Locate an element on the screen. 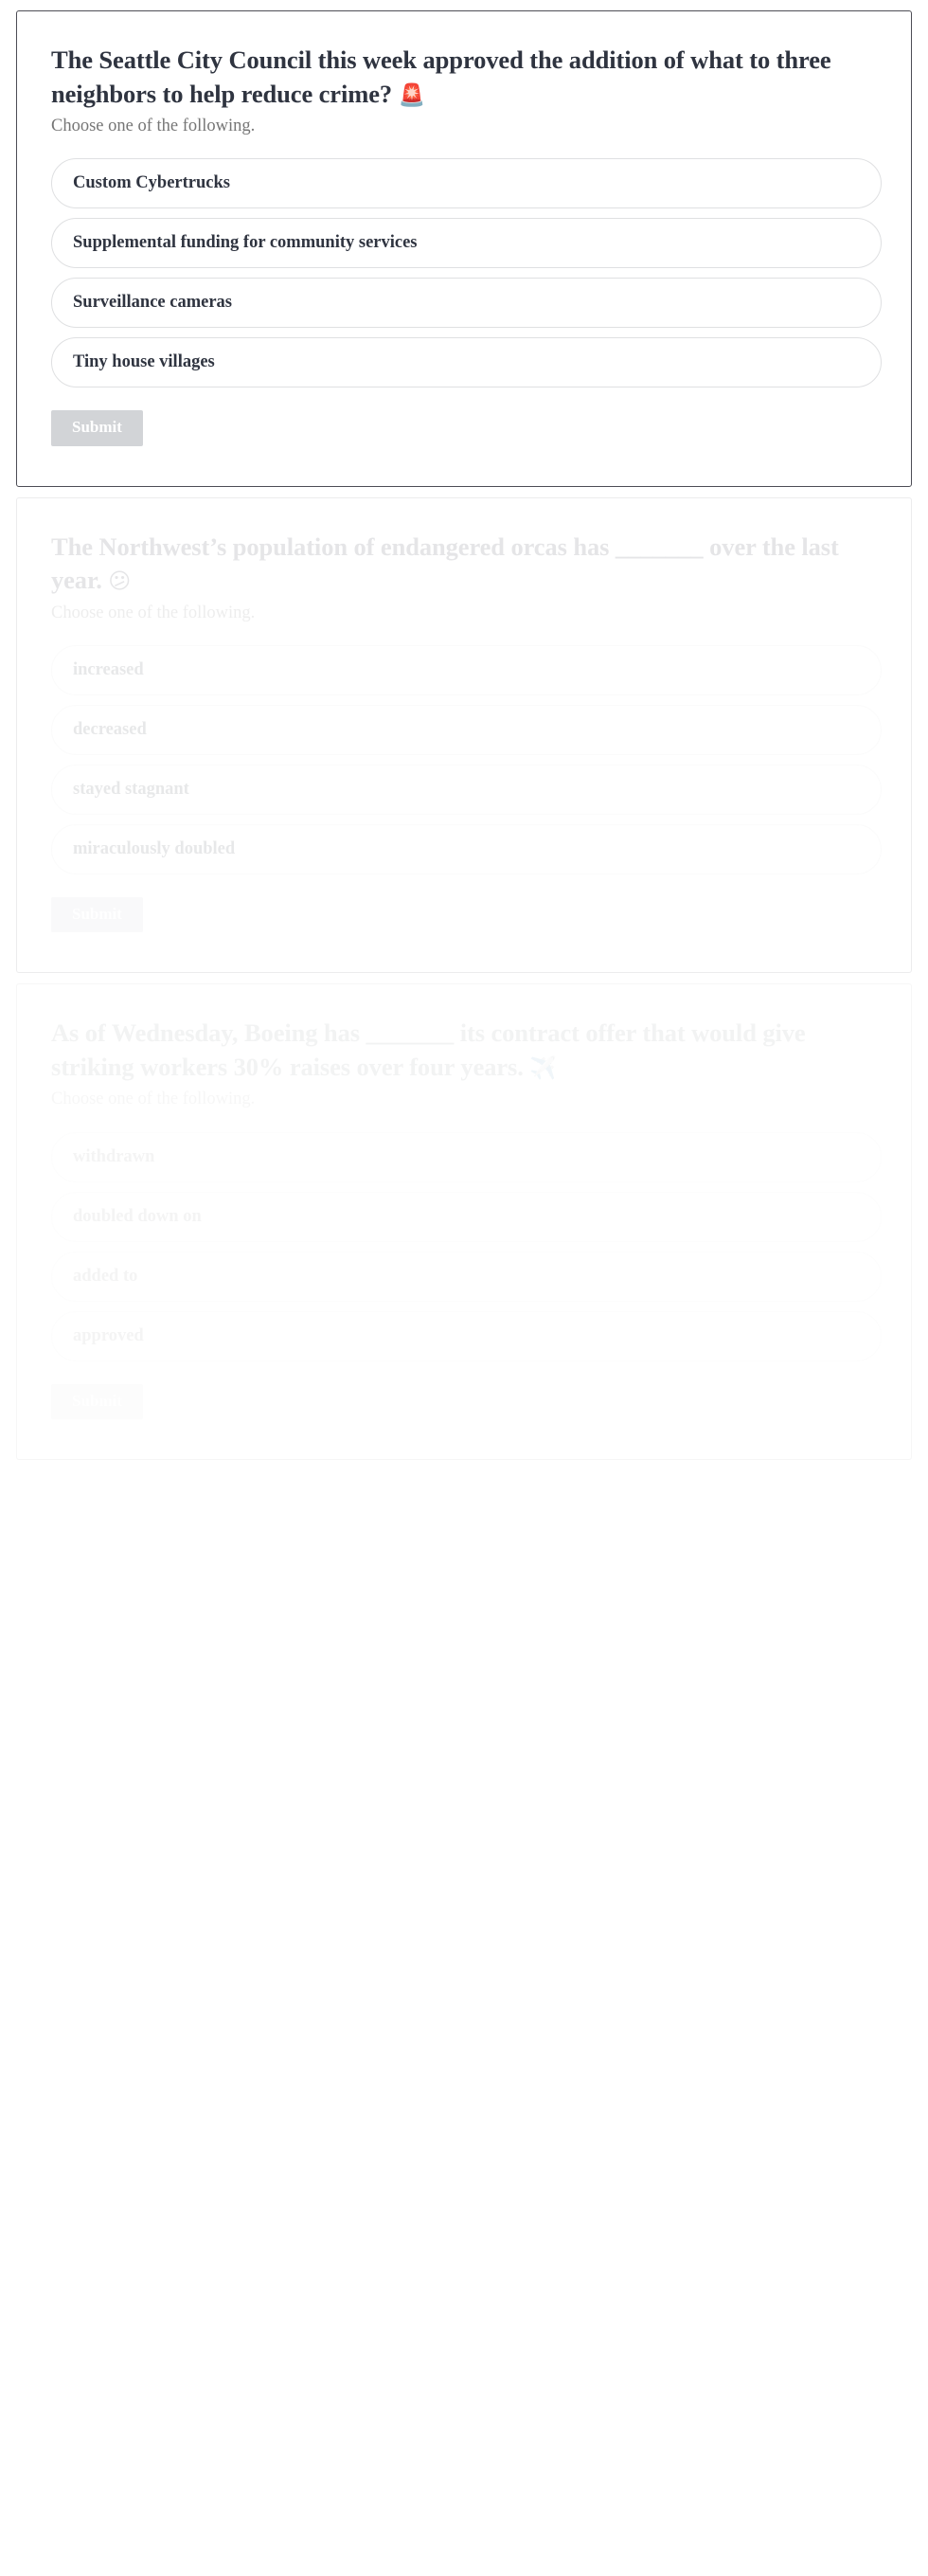 The image size is (928, 2576). submit-button-2: Submit is located at coordinates (97, 914).